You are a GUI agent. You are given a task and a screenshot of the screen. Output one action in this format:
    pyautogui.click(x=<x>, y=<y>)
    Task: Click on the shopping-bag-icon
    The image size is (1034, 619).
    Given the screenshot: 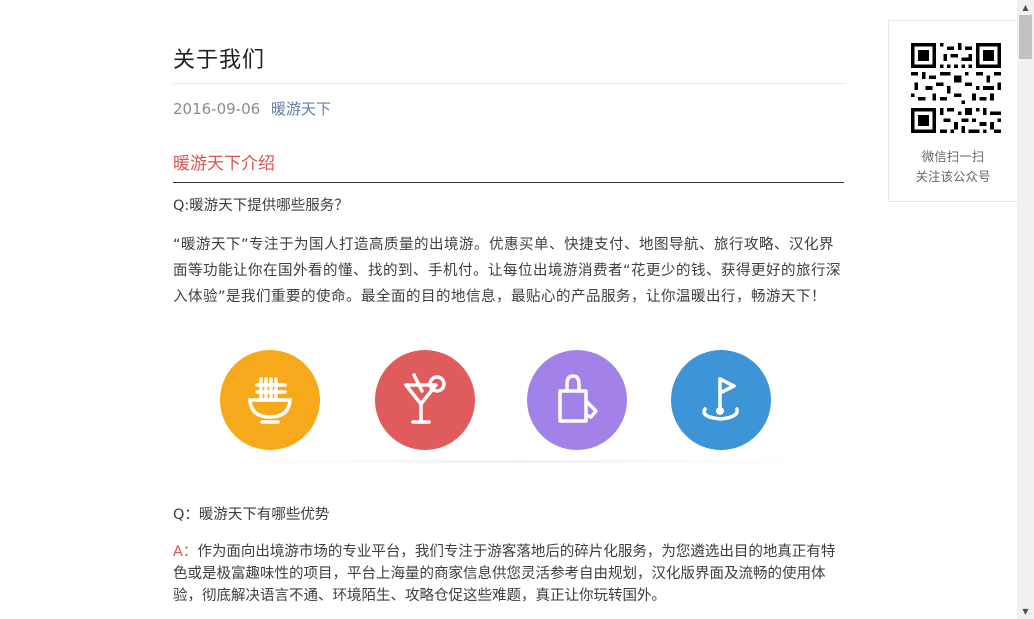 What is the action you would take?
    pyautogui.click(x=577, y=400)
    